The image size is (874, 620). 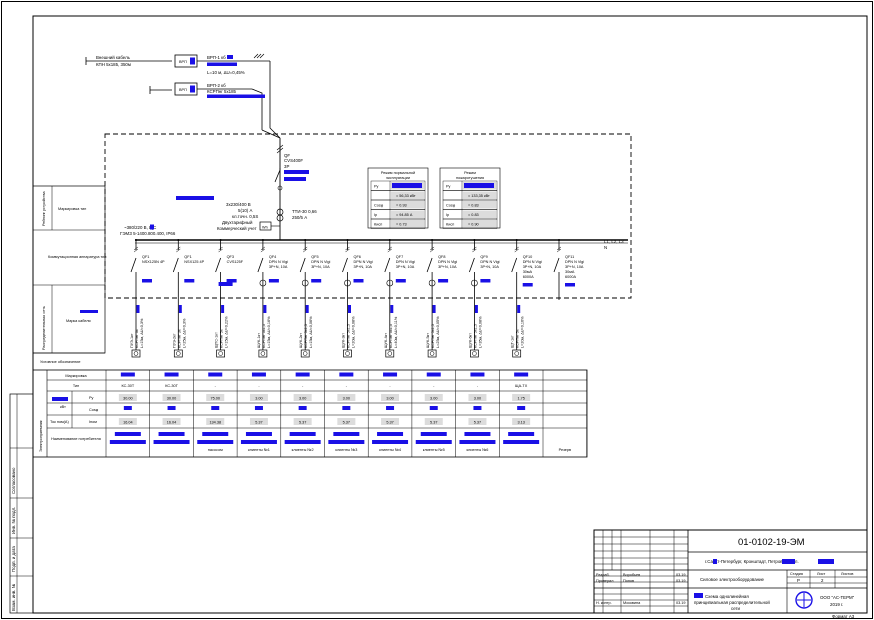 I want to click on meter-spec-3: кл.точн. 0,5S, so click(x=245, y=216).